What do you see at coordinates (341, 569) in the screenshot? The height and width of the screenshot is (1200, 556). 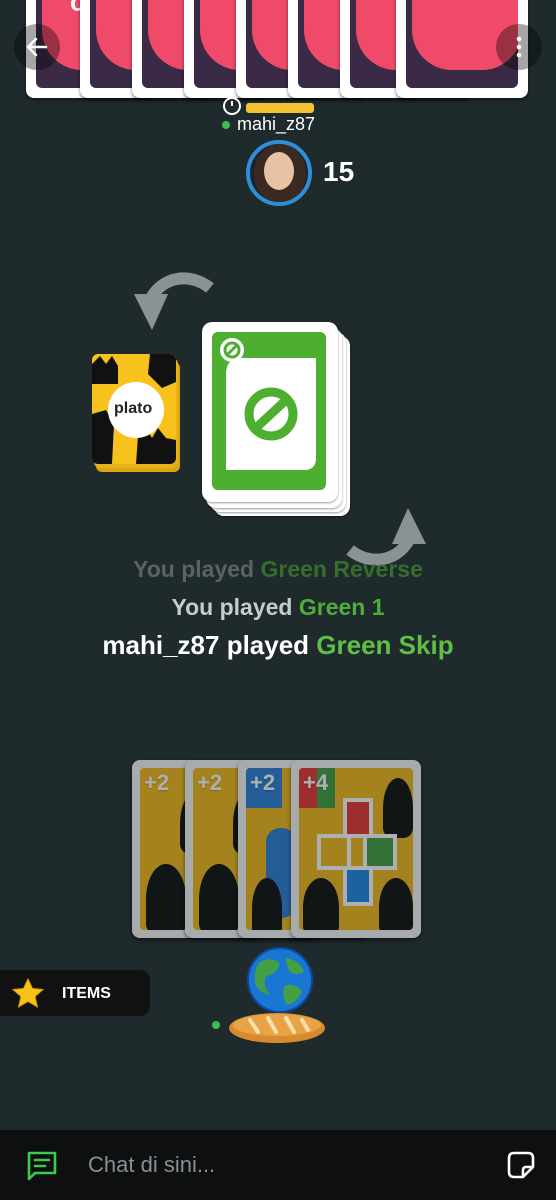 I see `log-card-name: Green Reverse` at bounding box center [341, 569].